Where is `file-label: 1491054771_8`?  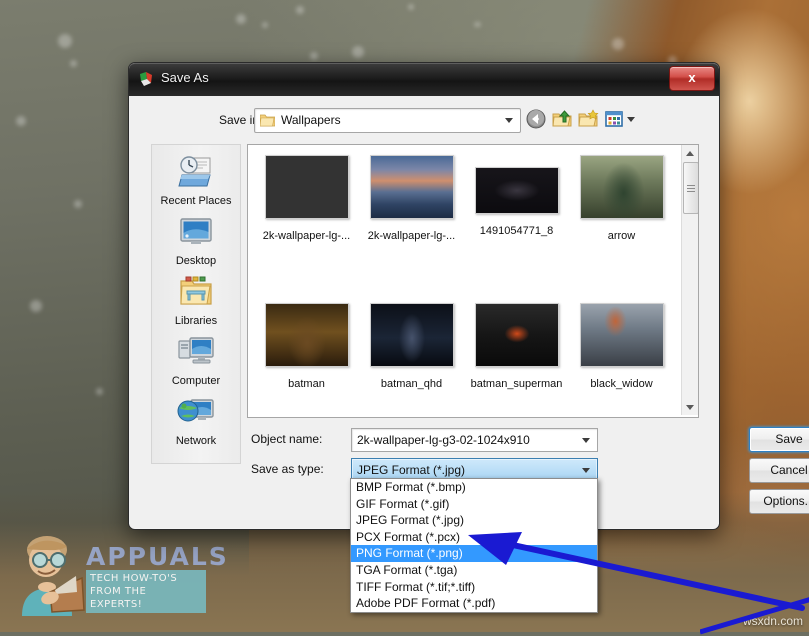
file-label: 1491054771_8 is located at coordinates (516, 231).